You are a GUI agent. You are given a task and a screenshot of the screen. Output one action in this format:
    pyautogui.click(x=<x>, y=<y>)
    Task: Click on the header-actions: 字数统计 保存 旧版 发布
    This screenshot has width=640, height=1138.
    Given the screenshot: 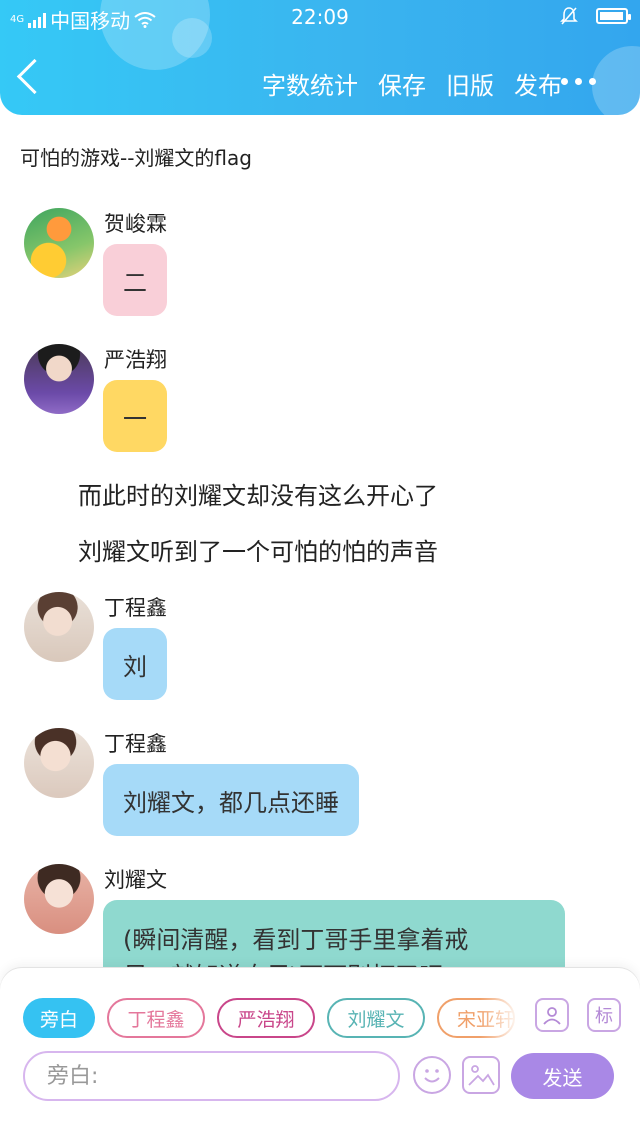 What is the action you would take?
    pyautogui.click(x=412, y=83)
    